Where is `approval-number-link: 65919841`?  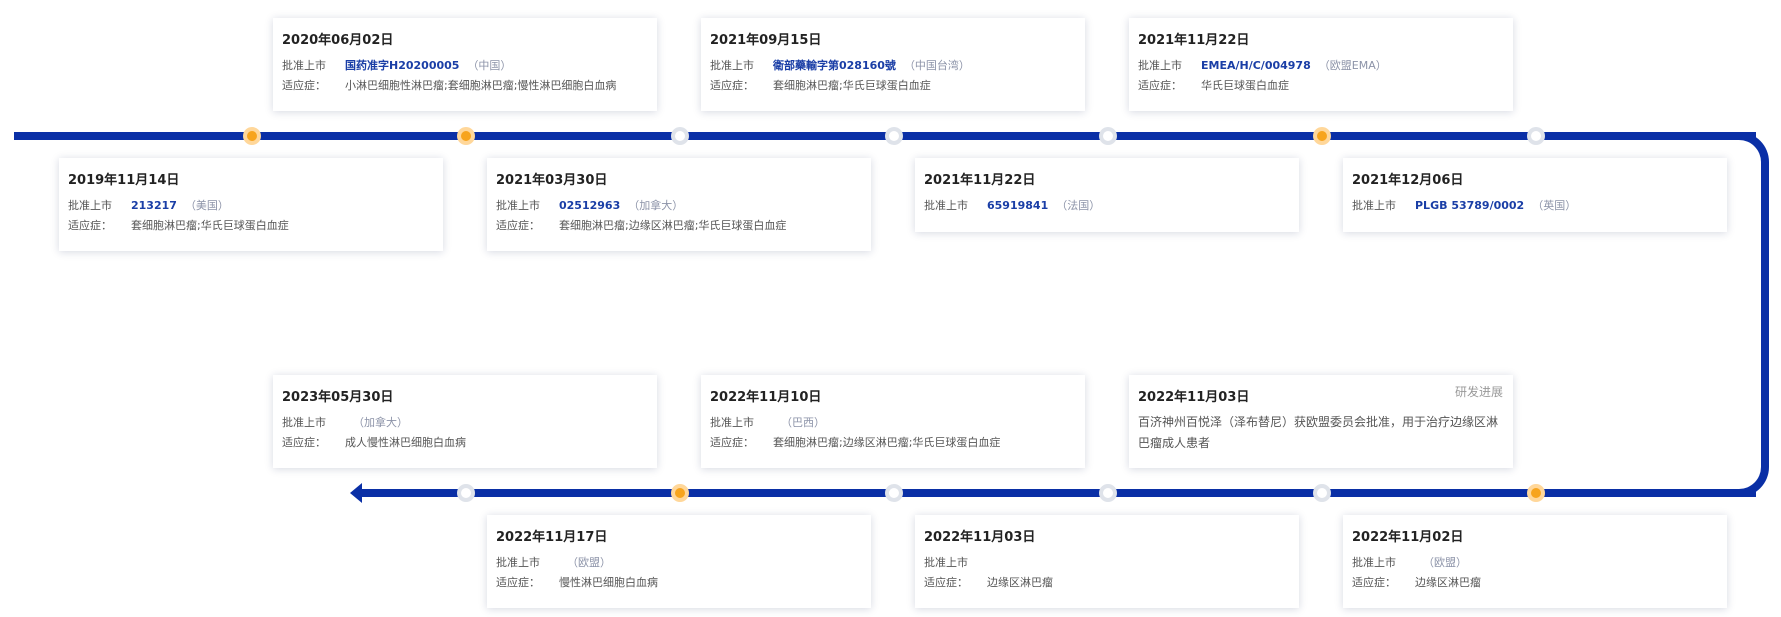 approval-number-link: 65919841 is located at coordinates (1017, 205).